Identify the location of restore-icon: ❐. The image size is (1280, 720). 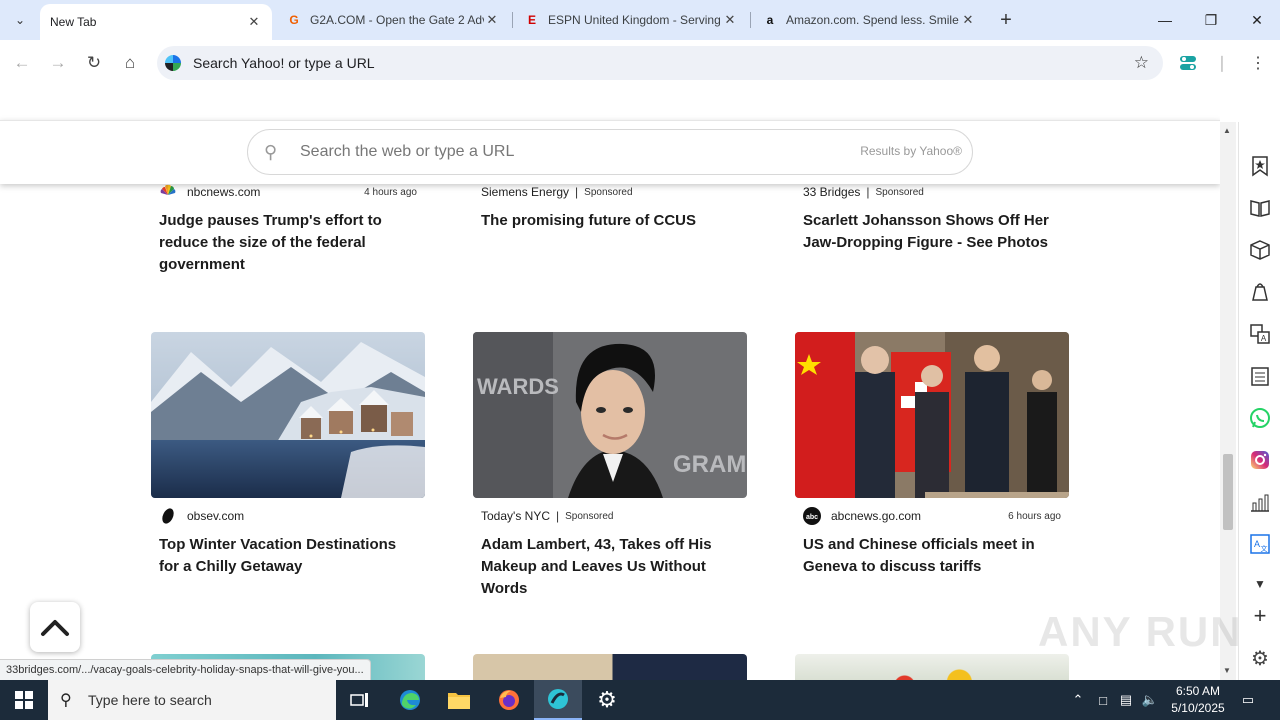
(1211, 20).